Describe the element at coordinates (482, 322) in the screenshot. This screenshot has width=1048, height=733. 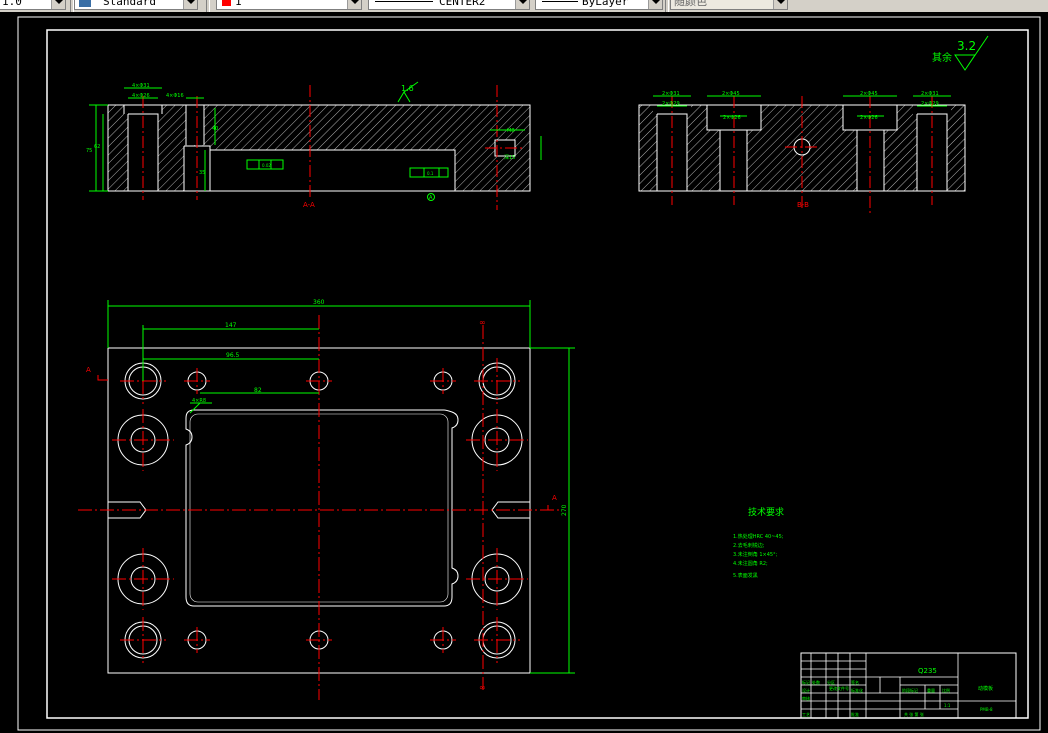
I see `center-mark-top: ∞` at that location.